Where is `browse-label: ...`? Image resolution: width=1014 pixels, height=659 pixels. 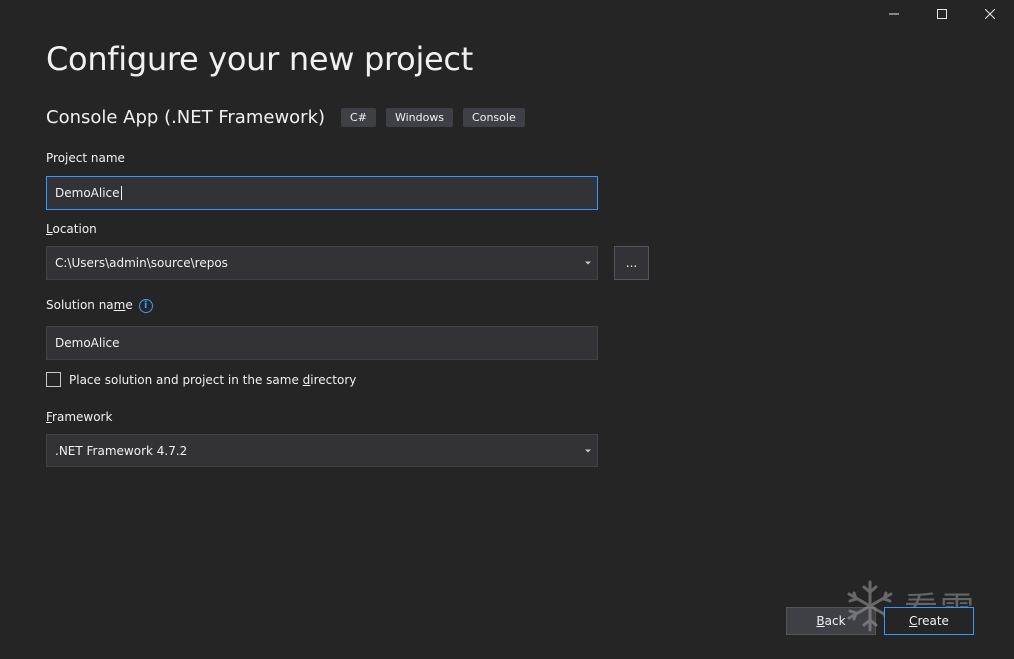 browse-label: ... is located at coordinates (631, 263).